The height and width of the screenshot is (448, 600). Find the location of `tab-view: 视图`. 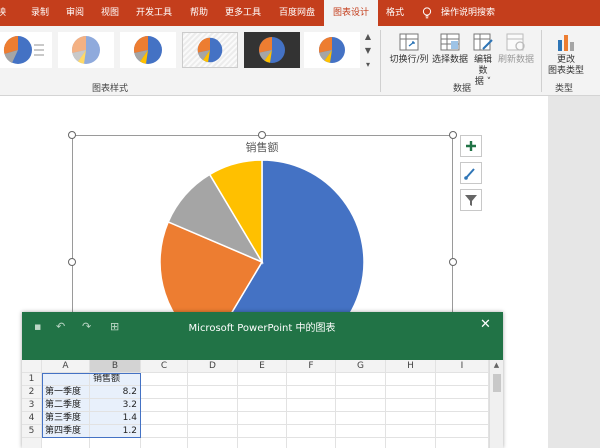

tab-view: 视图 is located at coordinates (110, 13).